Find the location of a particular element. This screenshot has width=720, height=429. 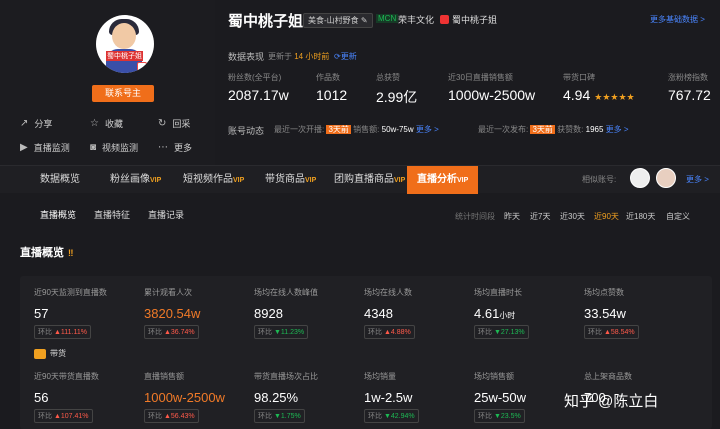

metric-card: 场均点赞数 33.54w 环比 ▲58.54% is located at coordinates (611, 313).